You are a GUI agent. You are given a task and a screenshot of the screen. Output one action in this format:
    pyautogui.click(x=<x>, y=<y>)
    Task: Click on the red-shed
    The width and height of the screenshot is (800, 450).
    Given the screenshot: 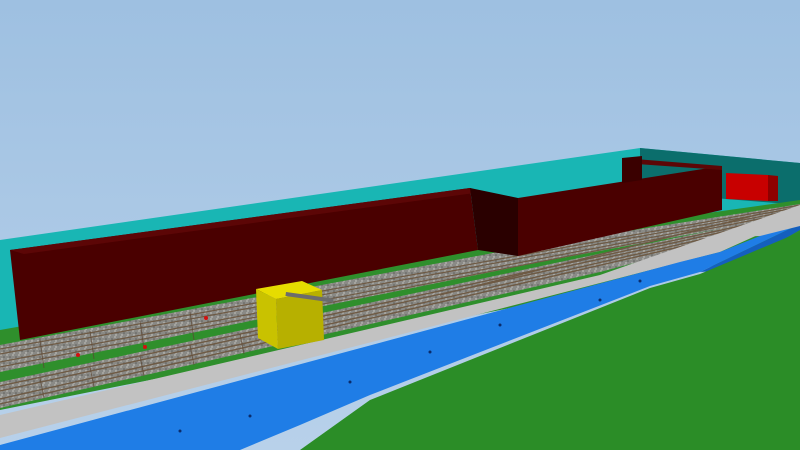 What is the action you would take?
    pyautogui.click(x=747, y=187)
    